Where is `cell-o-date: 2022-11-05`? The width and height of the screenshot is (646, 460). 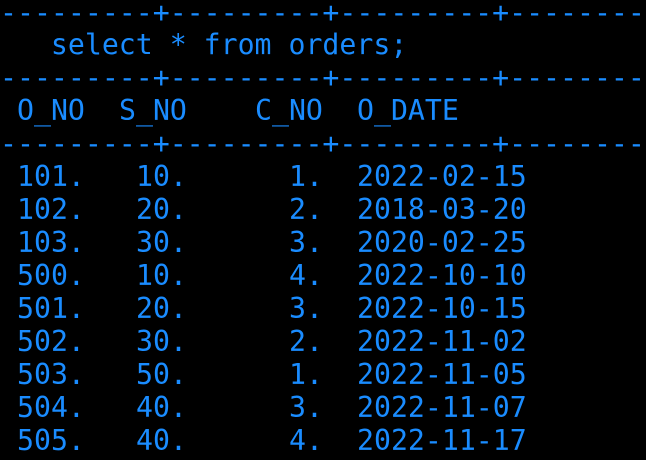
cell-o-date: 2022-11-05 is located at coordinates (442, 374).